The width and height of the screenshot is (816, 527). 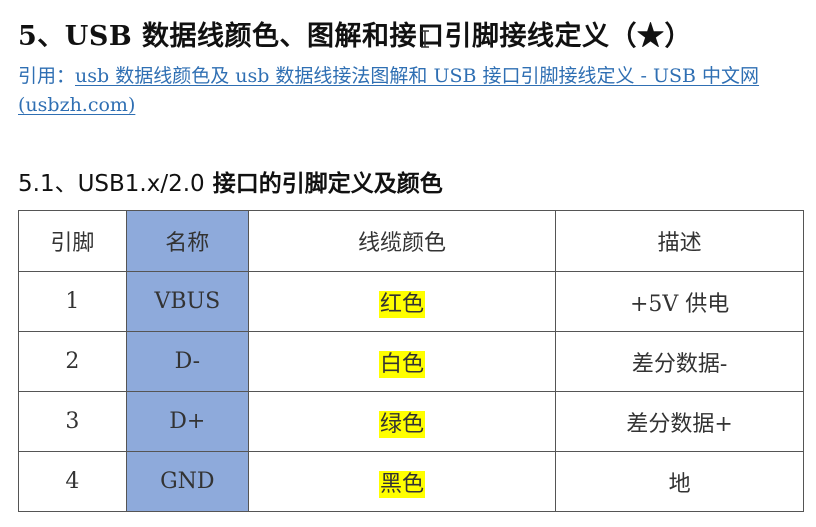 I want to click on color-highlight: 绿色, so click(x=402, y=424).